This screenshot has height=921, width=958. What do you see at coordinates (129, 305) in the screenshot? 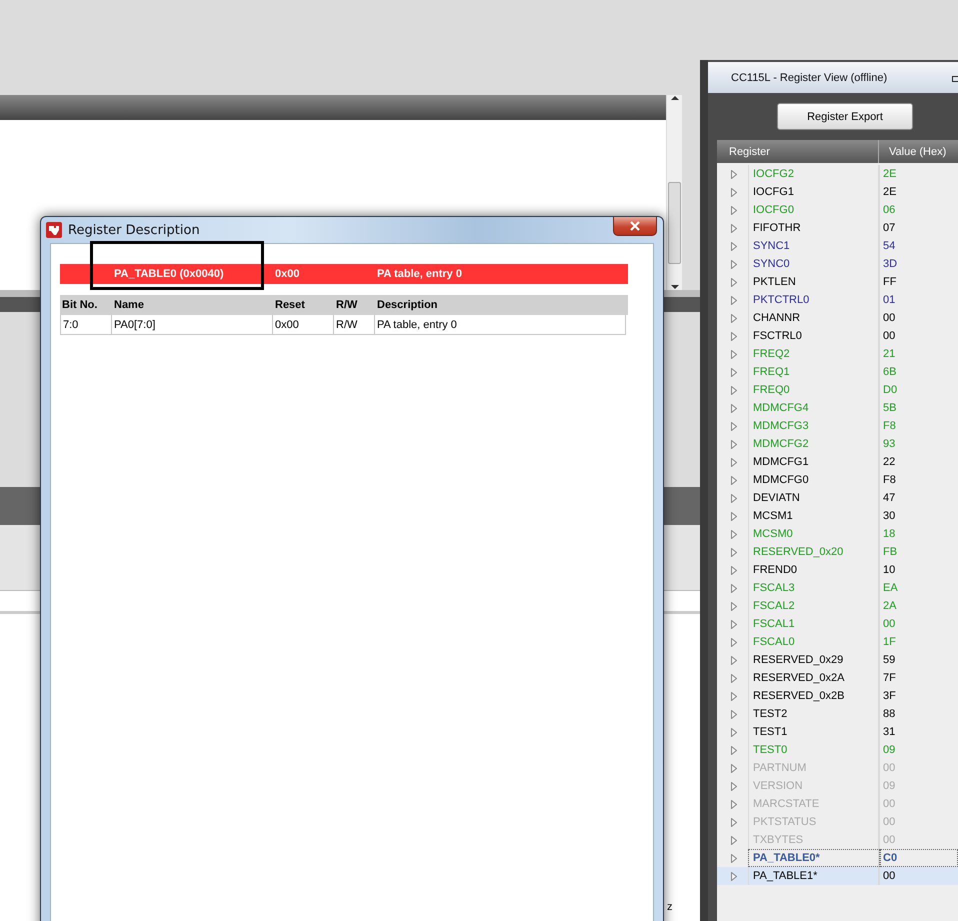
I see `column-header: Name` at bounding box center [129, 305].